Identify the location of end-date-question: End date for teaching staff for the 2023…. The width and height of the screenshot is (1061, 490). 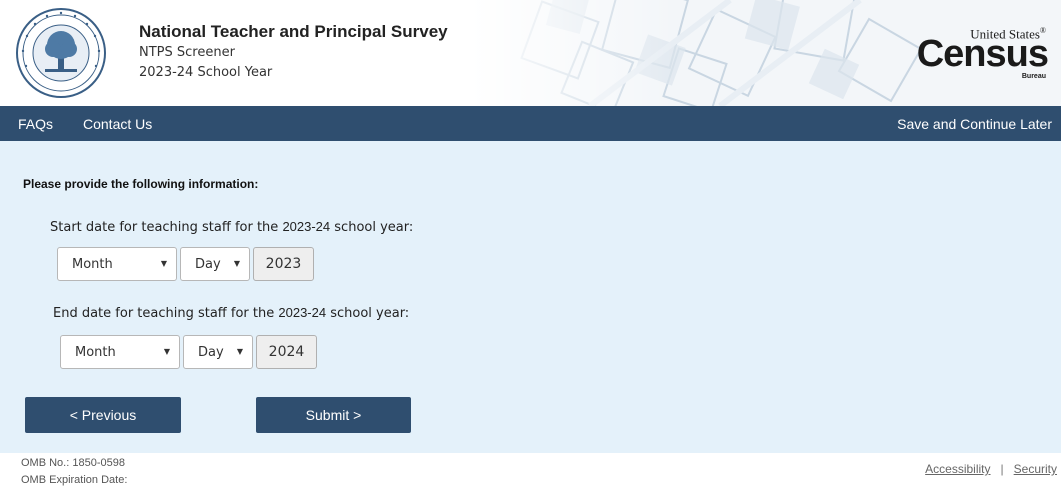
(231, 313).